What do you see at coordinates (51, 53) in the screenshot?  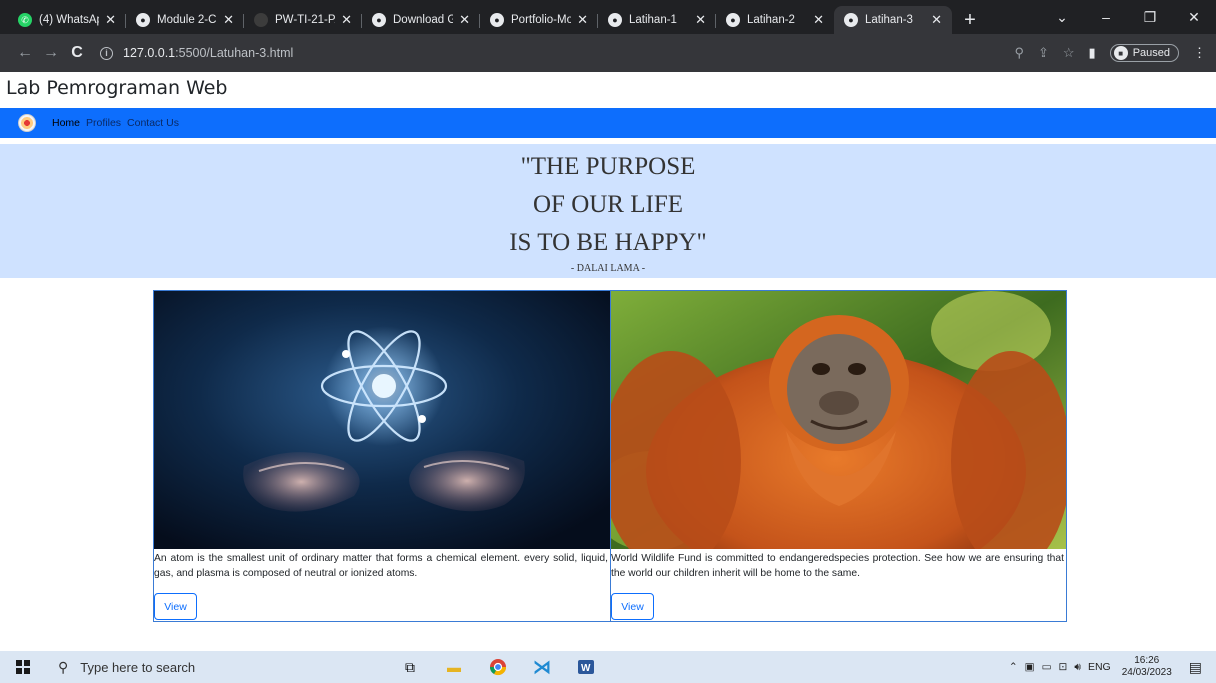 I see `forward-icon: →` at bounding box center [51, 53].